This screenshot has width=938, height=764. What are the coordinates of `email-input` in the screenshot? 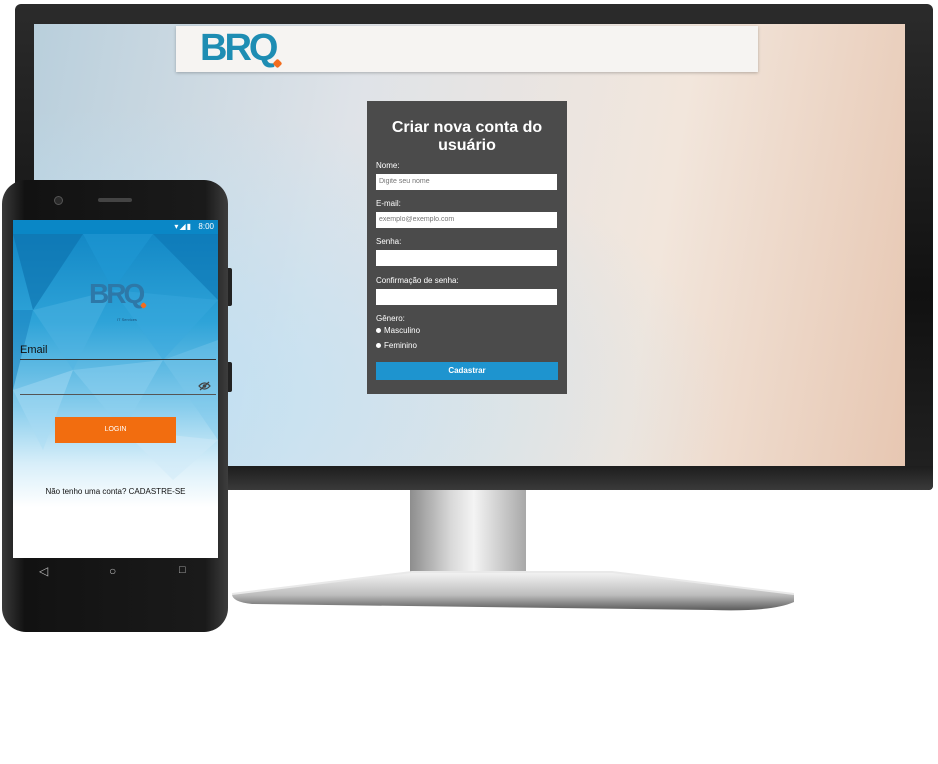 It's located at (466, 220).